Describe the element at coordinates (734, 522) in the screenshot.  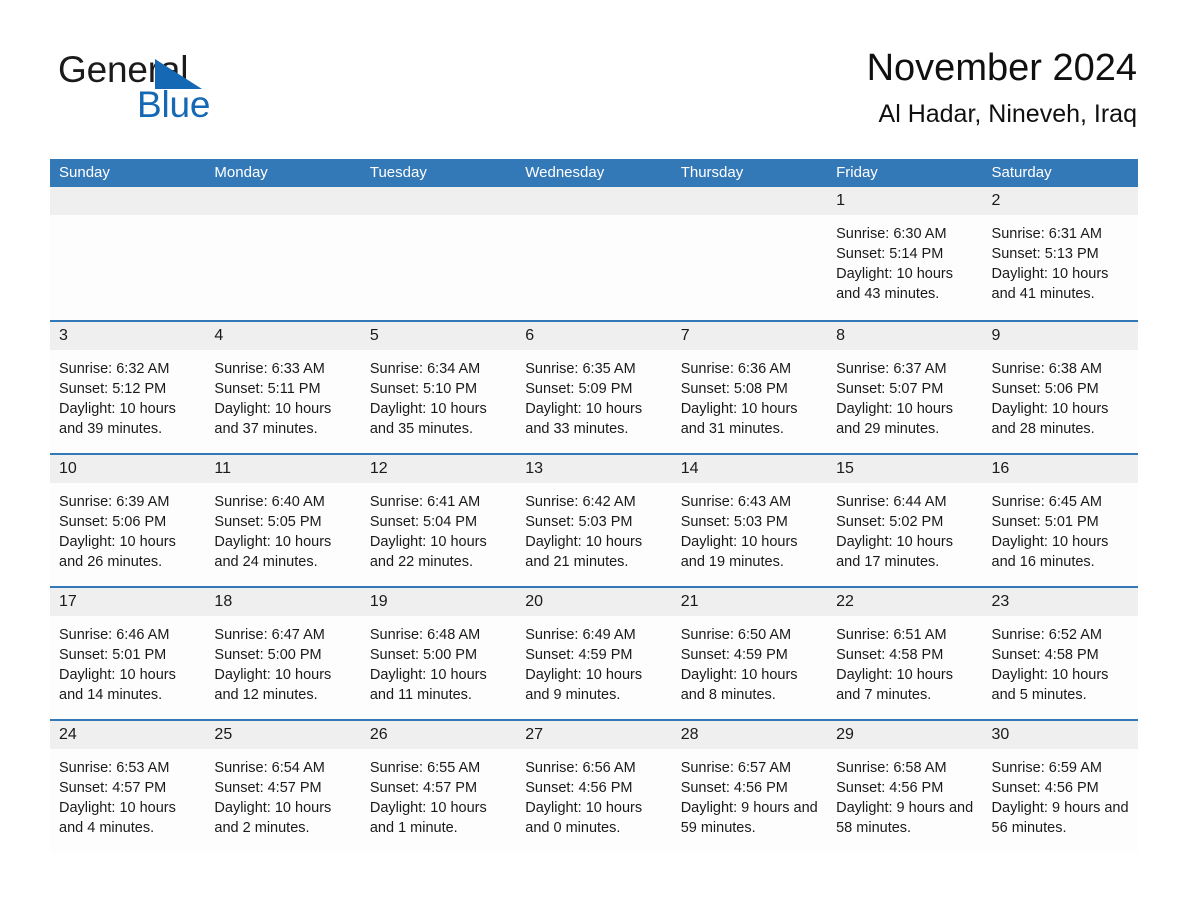
I see `sunset-text: Sunset: 5:03 PM` at that location.